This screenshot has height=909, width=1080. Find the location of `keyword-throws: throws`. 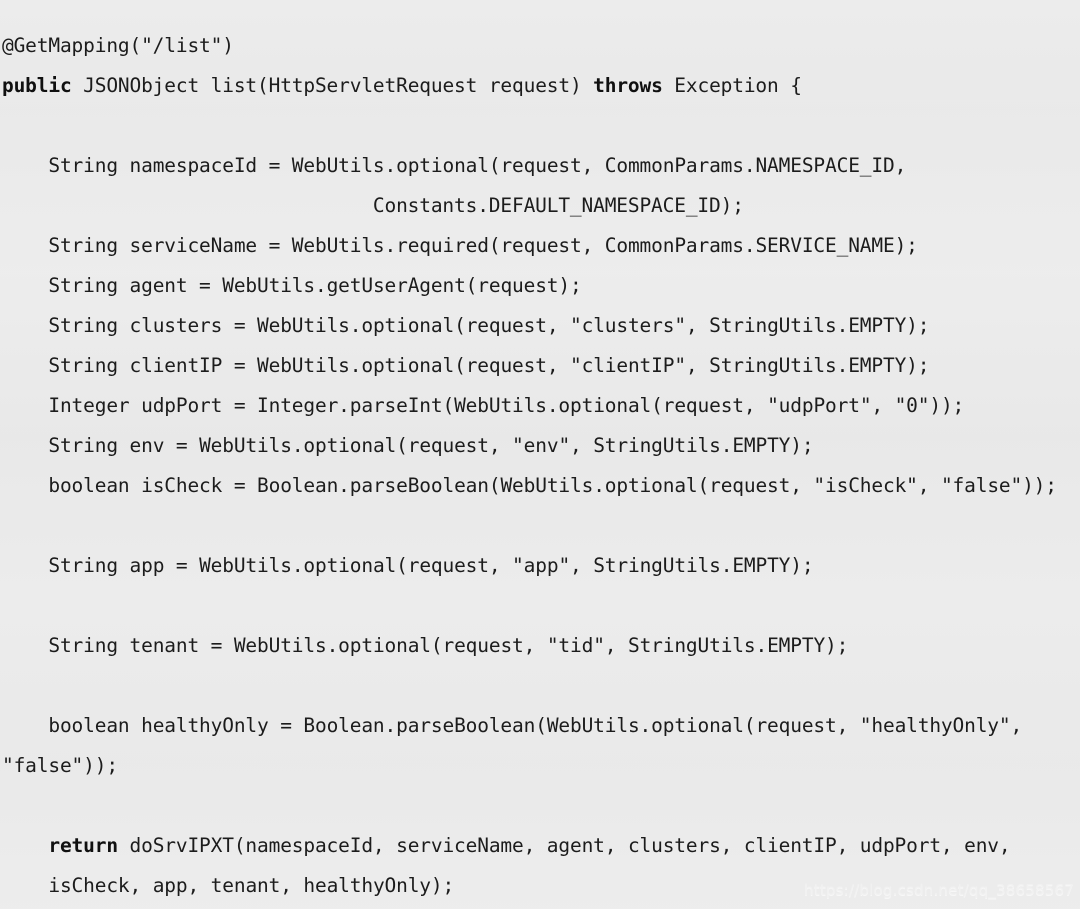

keyword-throws: throws is located at coordinates (628, 85).